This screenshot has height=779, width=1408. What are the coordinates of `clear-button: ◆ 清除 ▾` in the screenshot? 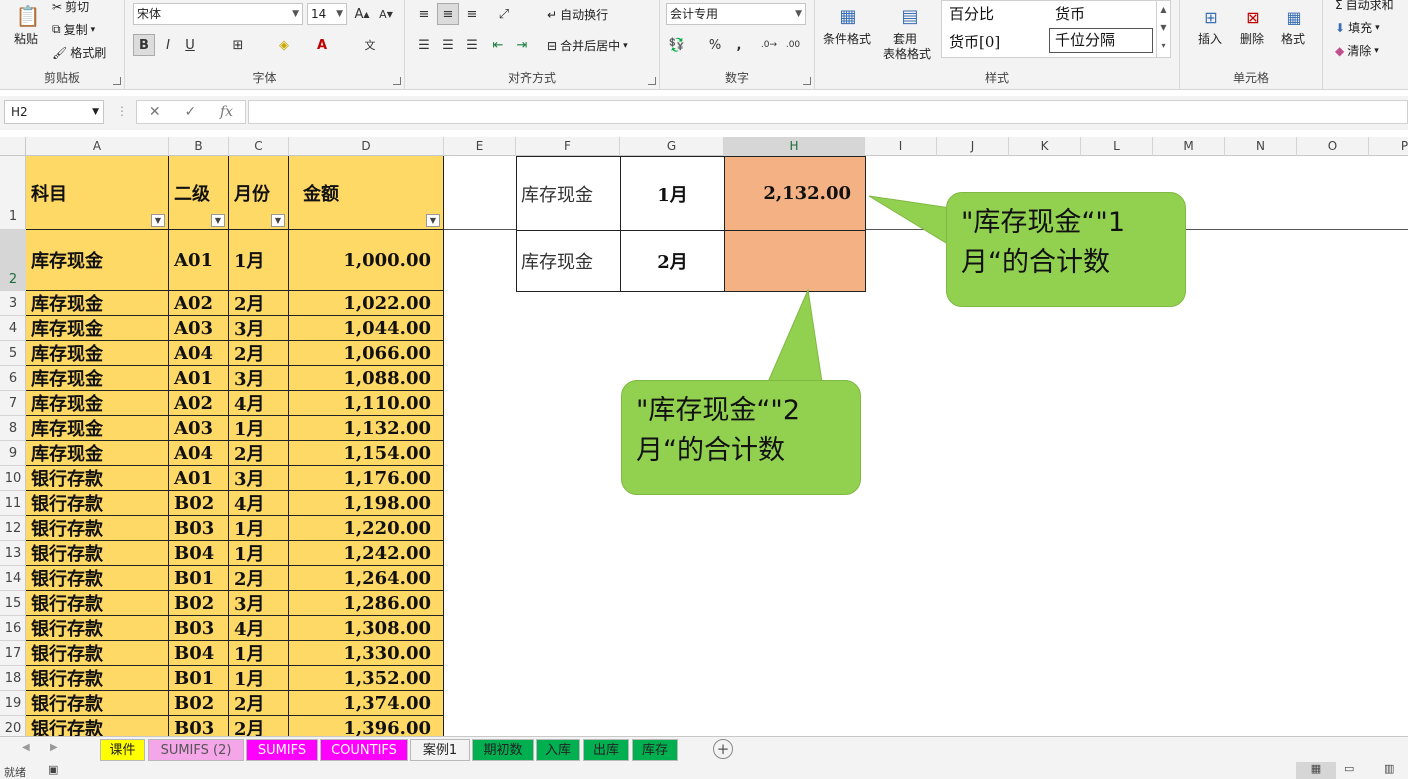 It's located at (1357, 50).